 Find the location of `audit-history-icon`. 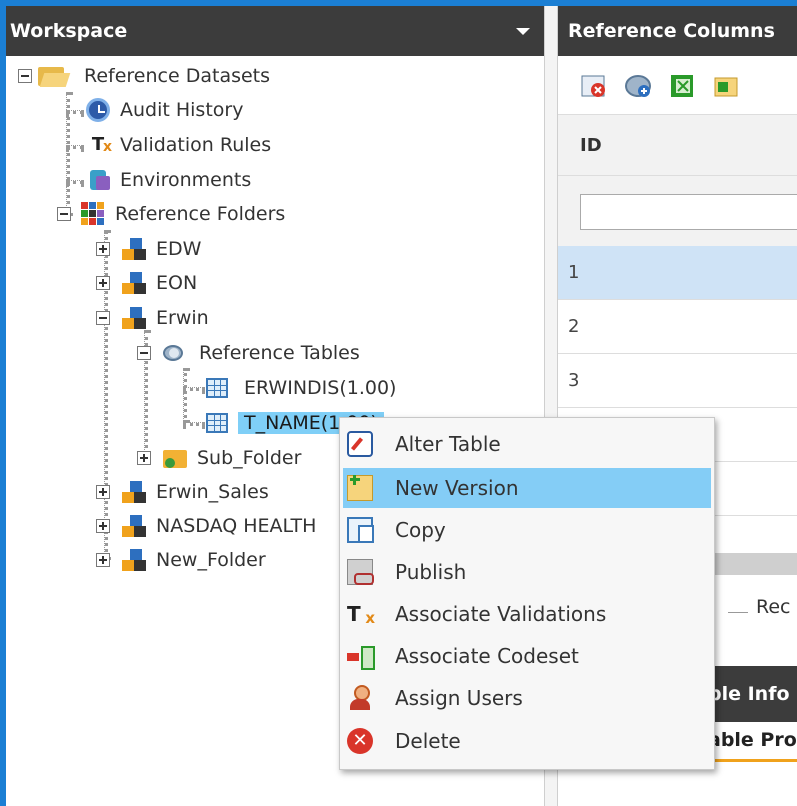

audit-history-icon is located at coordinates (98, 110).